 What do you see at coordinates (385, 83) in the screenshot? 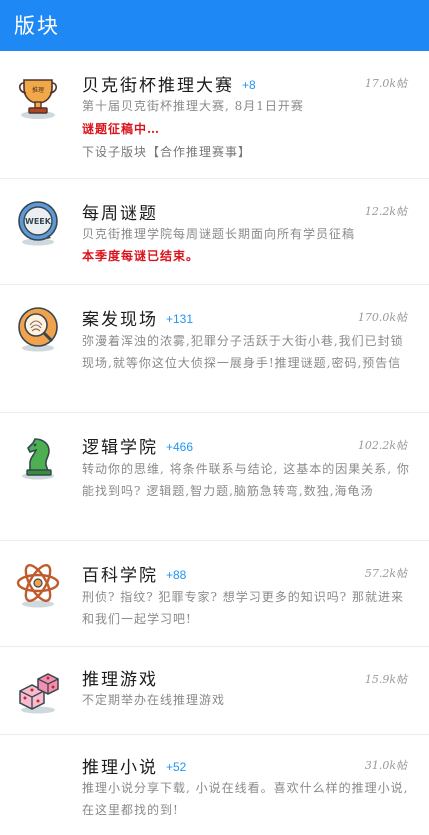
I see `post-count: 17.0k帖` at bounding box center [385, 83].